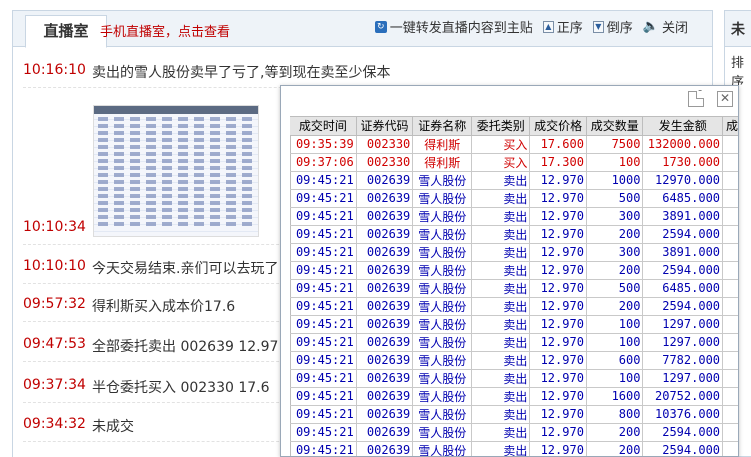  What do you see at coordinates (615, 396) in the screenshot?
I see `cell-qty: 1600` at bounding box center [615, 396].